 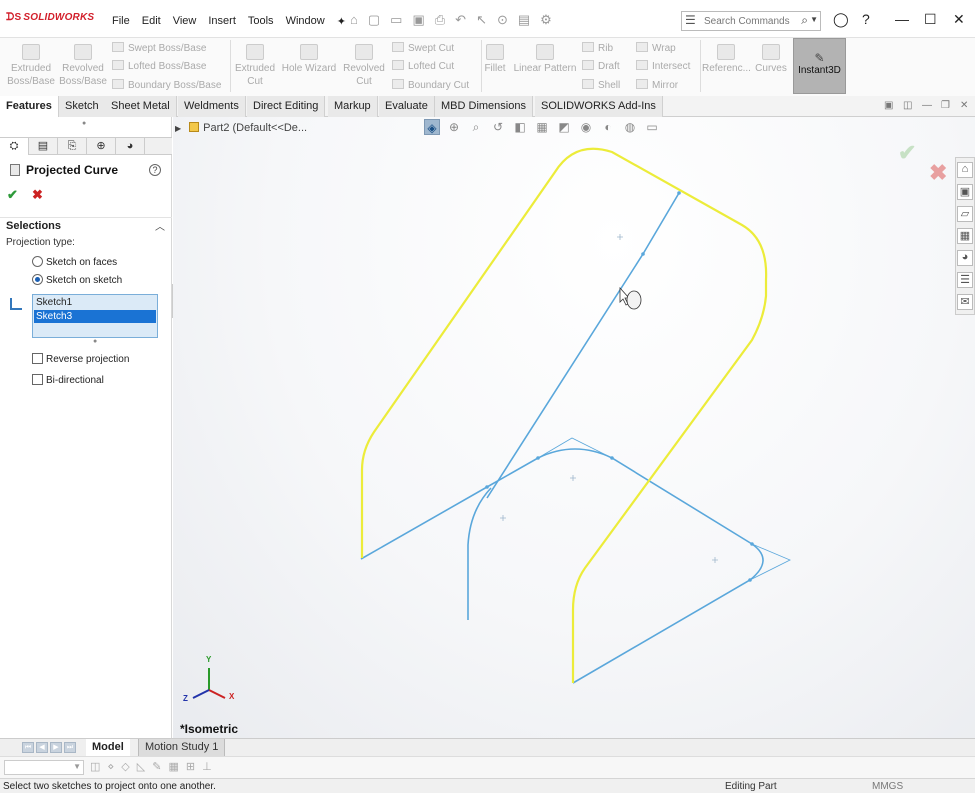 What do you see at coordinates (423, 66) in the screenshot?
I see `lofted-cut-button: Lofted Cut` at bounding box center [423, 66].